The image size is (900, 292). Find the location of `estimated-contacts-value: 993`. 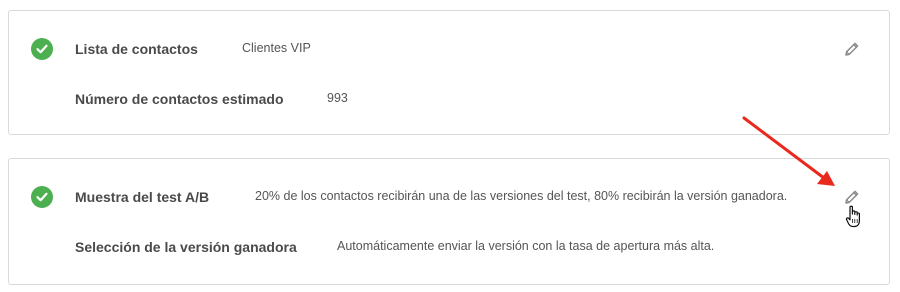

estimated-contacts-value: 993 is located at coordinates (337, 98).